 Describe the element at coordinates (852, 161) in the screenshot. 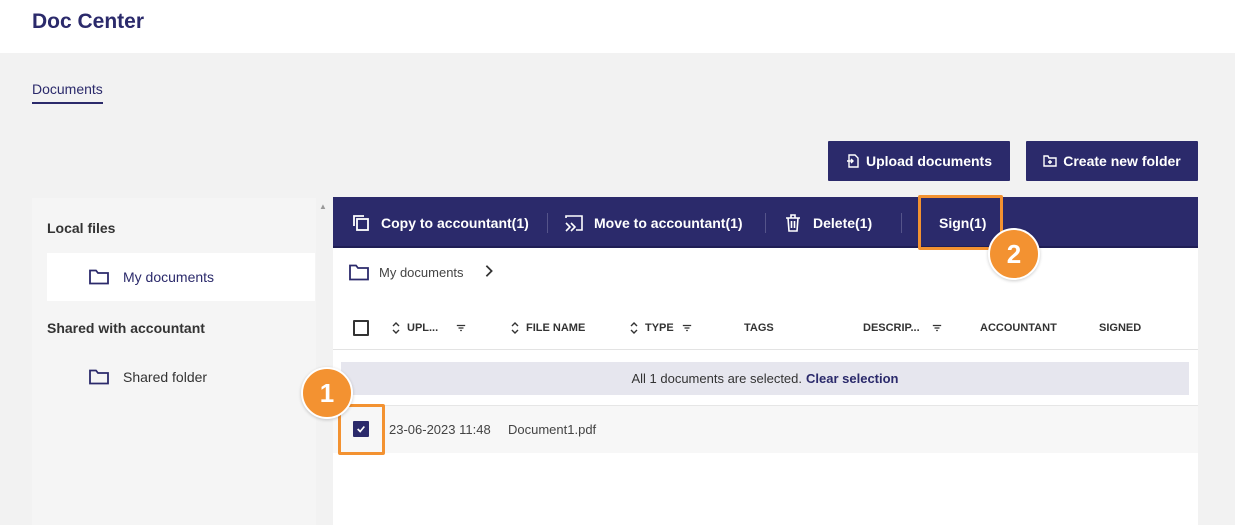

I see `upload-icon` at that location.